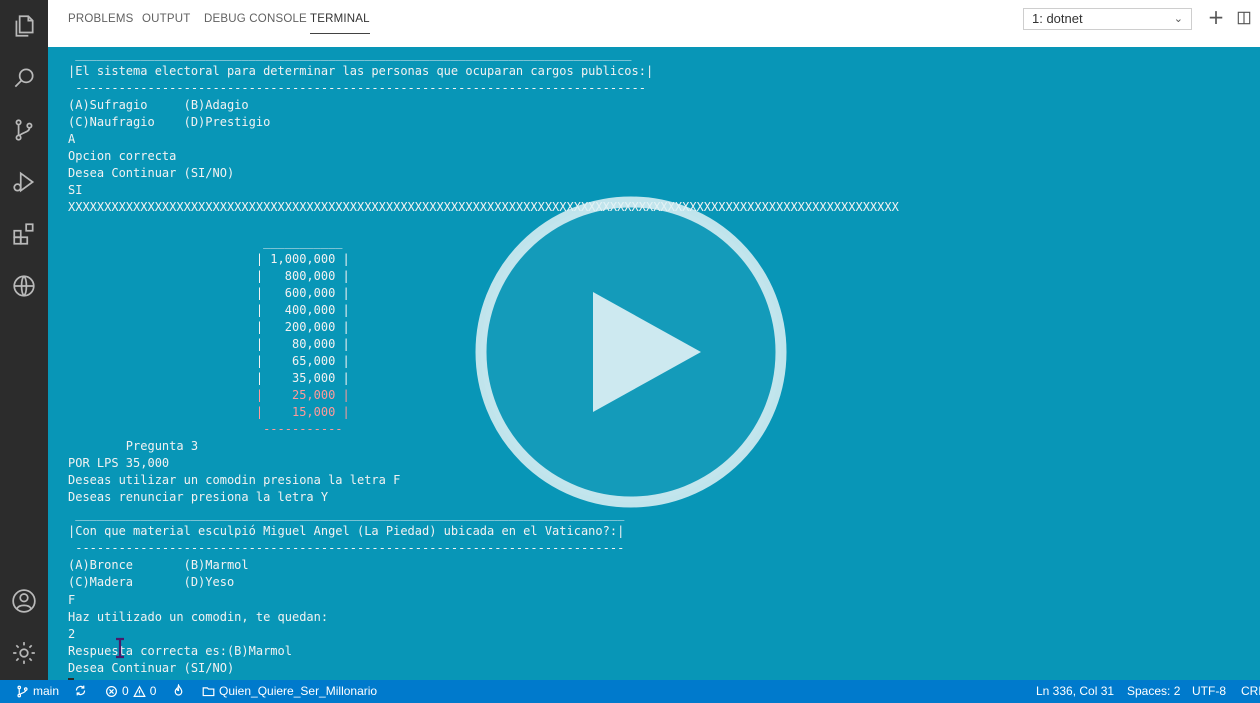  What do you see at coordinates (340, 23) in the screenshot?
I see `tab-terminal: TERMINAL` at bounding box center [340, 23].